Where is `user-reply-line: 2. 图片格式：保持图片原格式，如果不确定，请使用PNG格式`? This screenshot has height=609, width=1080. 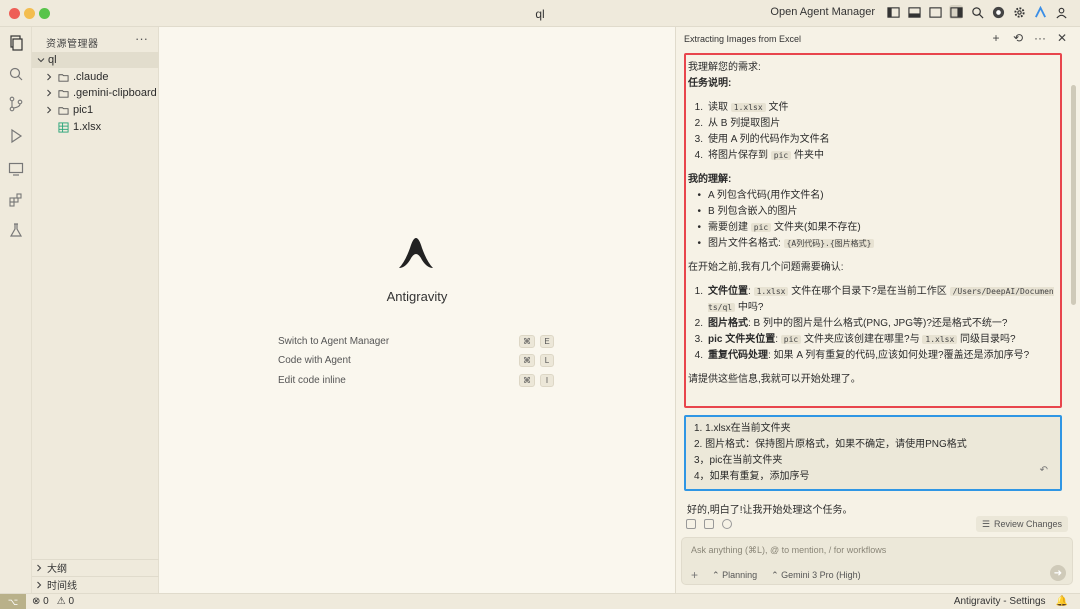
user-reply-line: 2. 图片格式：保持图片原格式，如果不确定，请使用PNG格式 is located at coordinates (830, 444).